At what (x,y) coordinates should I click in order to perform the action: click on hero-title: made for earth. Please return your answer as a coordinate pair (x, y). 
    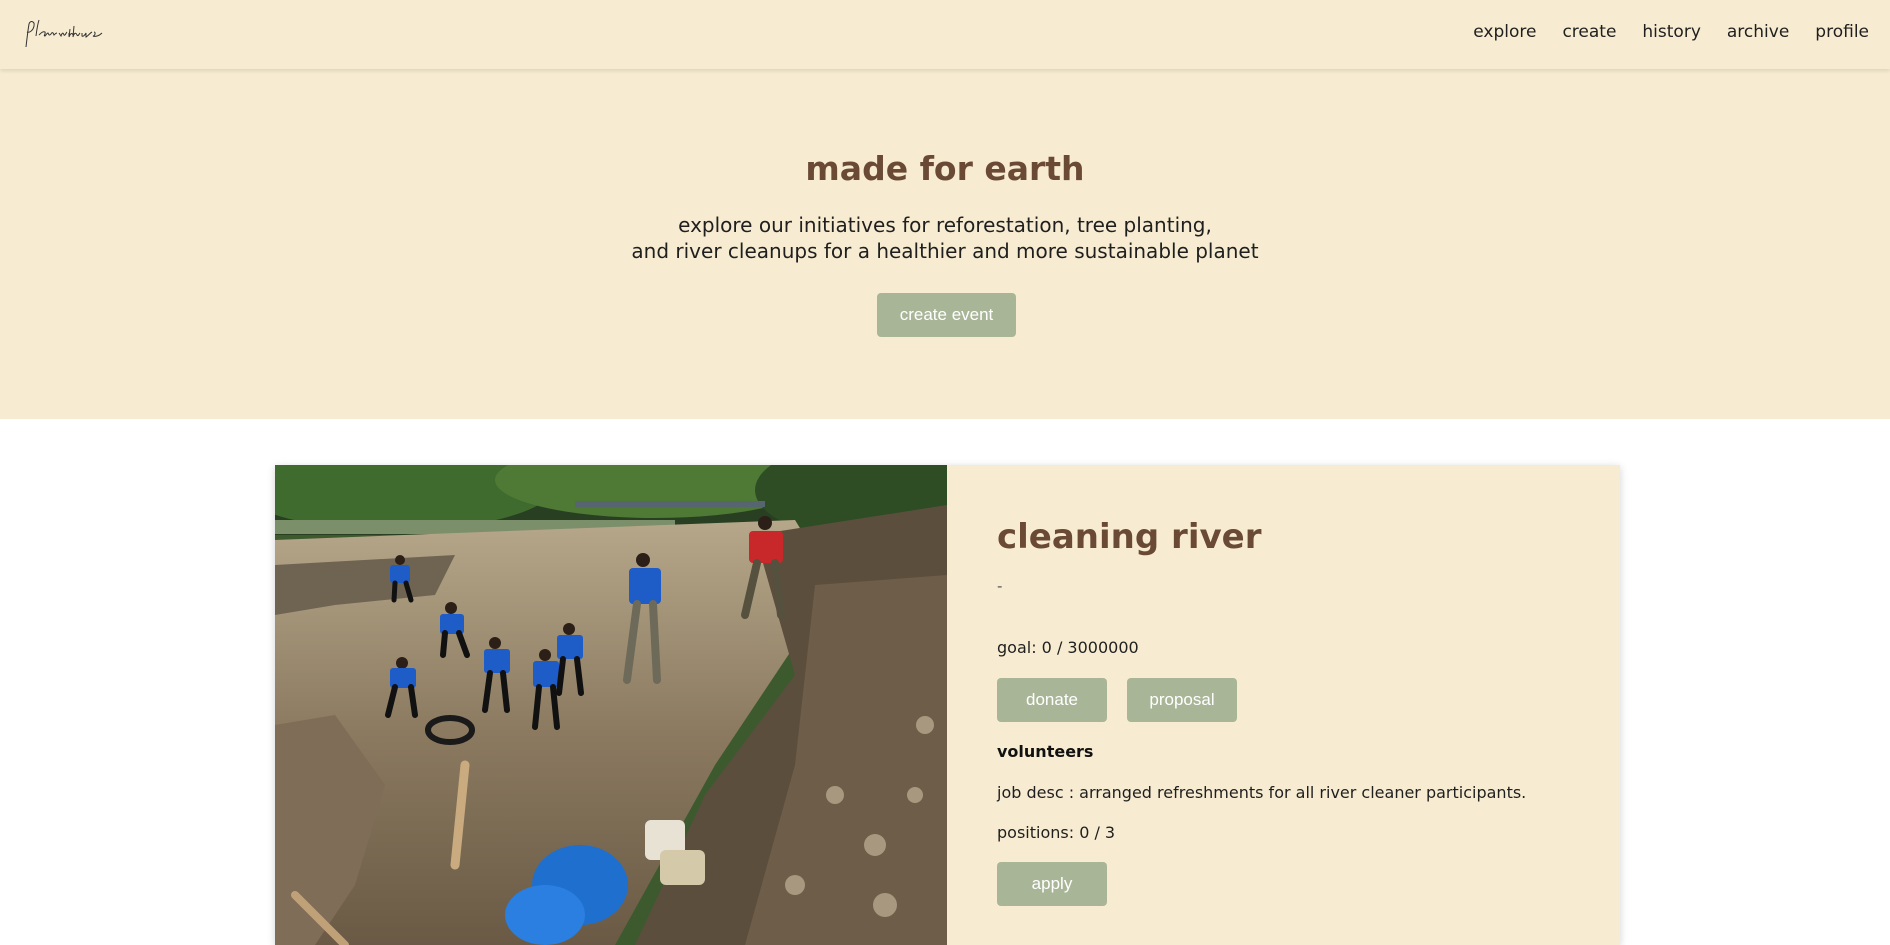
    Looking at the image, I should click on (945, 168).